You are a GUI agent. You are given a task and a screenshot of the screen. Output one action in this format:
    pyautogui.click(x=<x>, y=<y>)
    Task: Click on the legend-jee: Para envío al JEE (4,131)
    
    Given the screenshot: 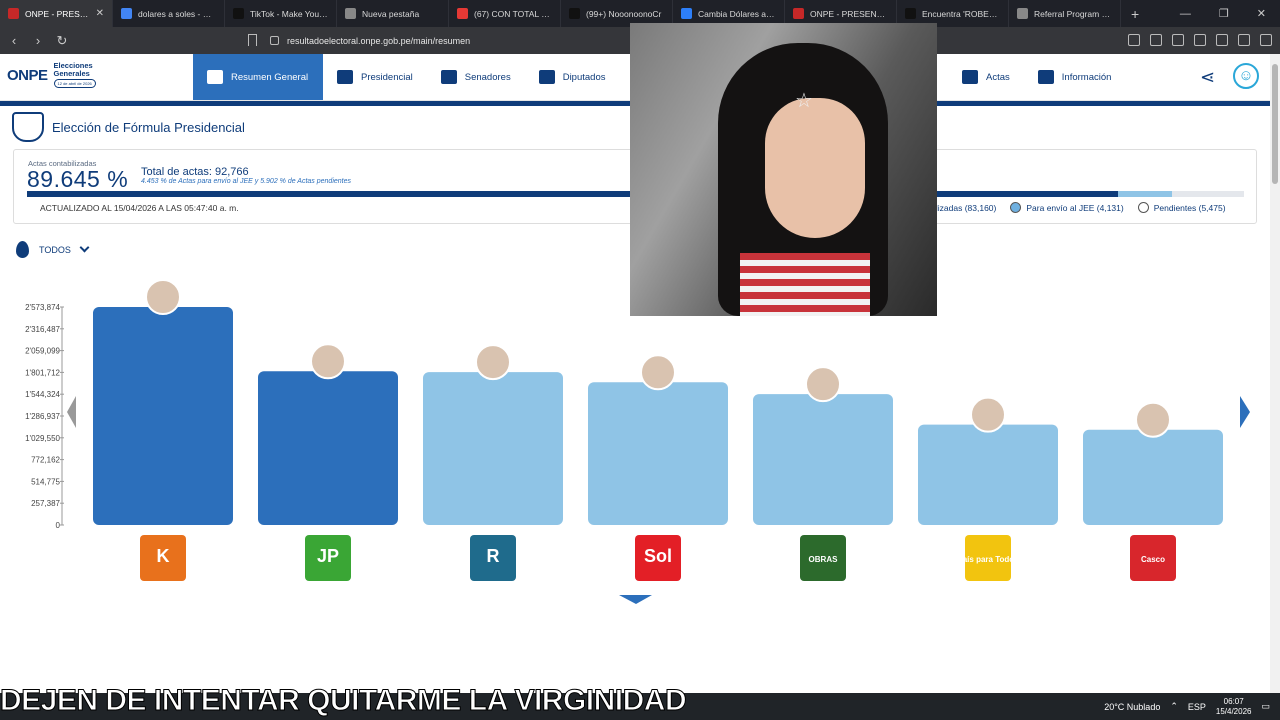 What is the action you would take?
    pyautogui.click(x=1067, y=207)
    